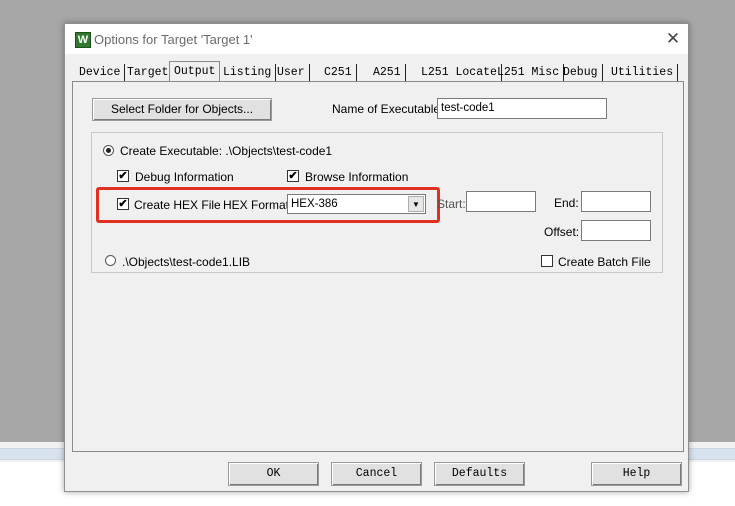  What do you see at coordinates (566, 203) in the screenshot?
I see `end-label: End:` at bounding box center [566, 203].